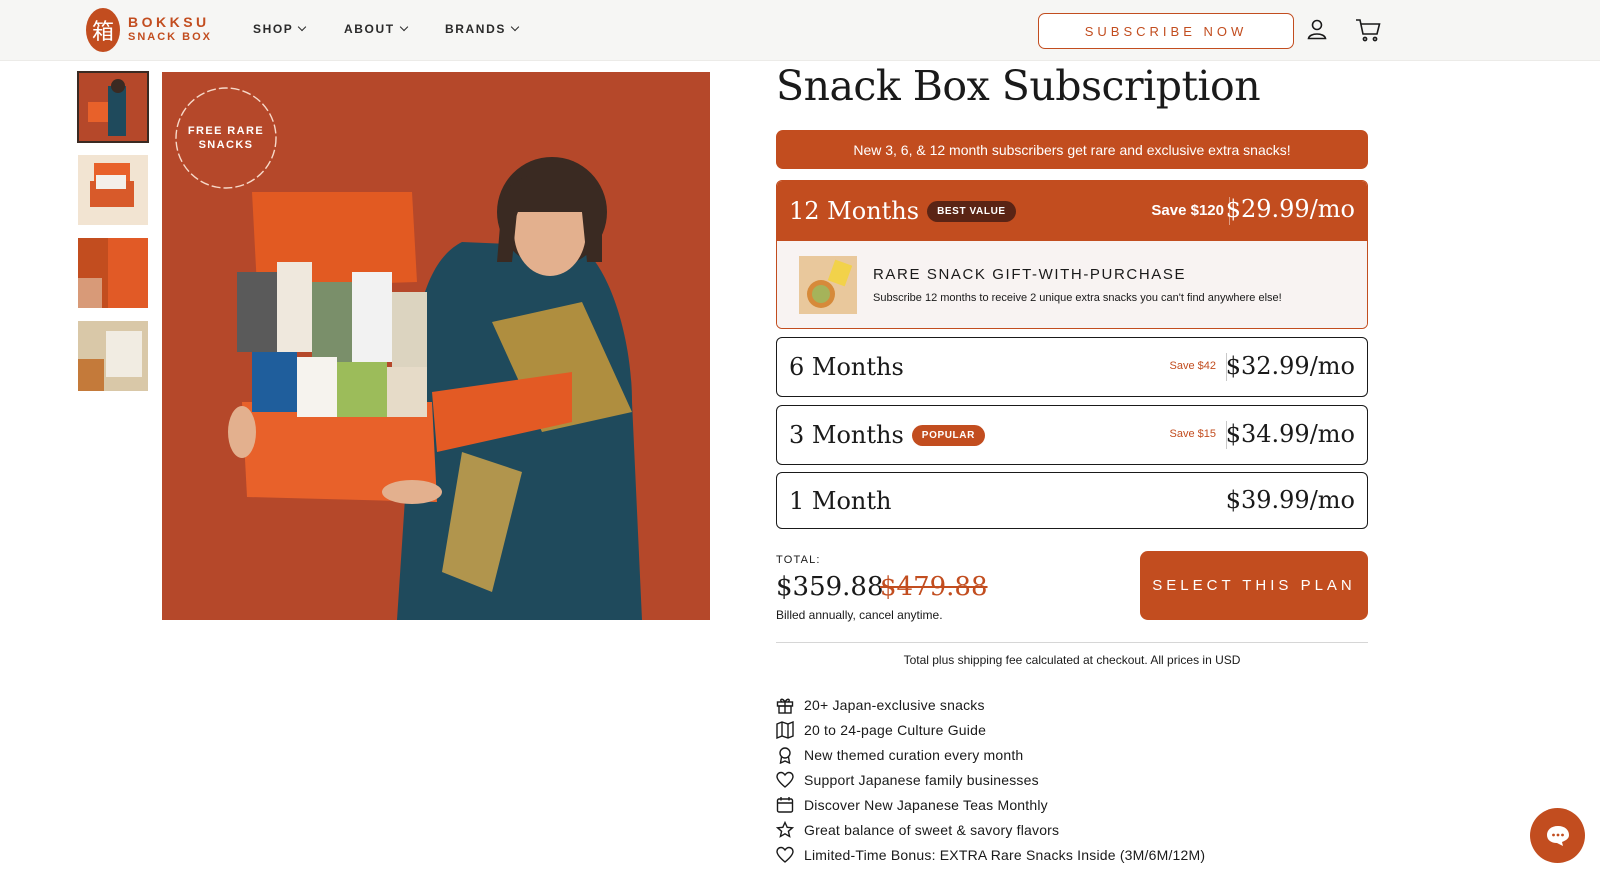 This screenshot has height=875, width=1600. Describe the element at coordinates (948, 435) in the screenshot. I see `popular-badge: POPULAR` at that location.